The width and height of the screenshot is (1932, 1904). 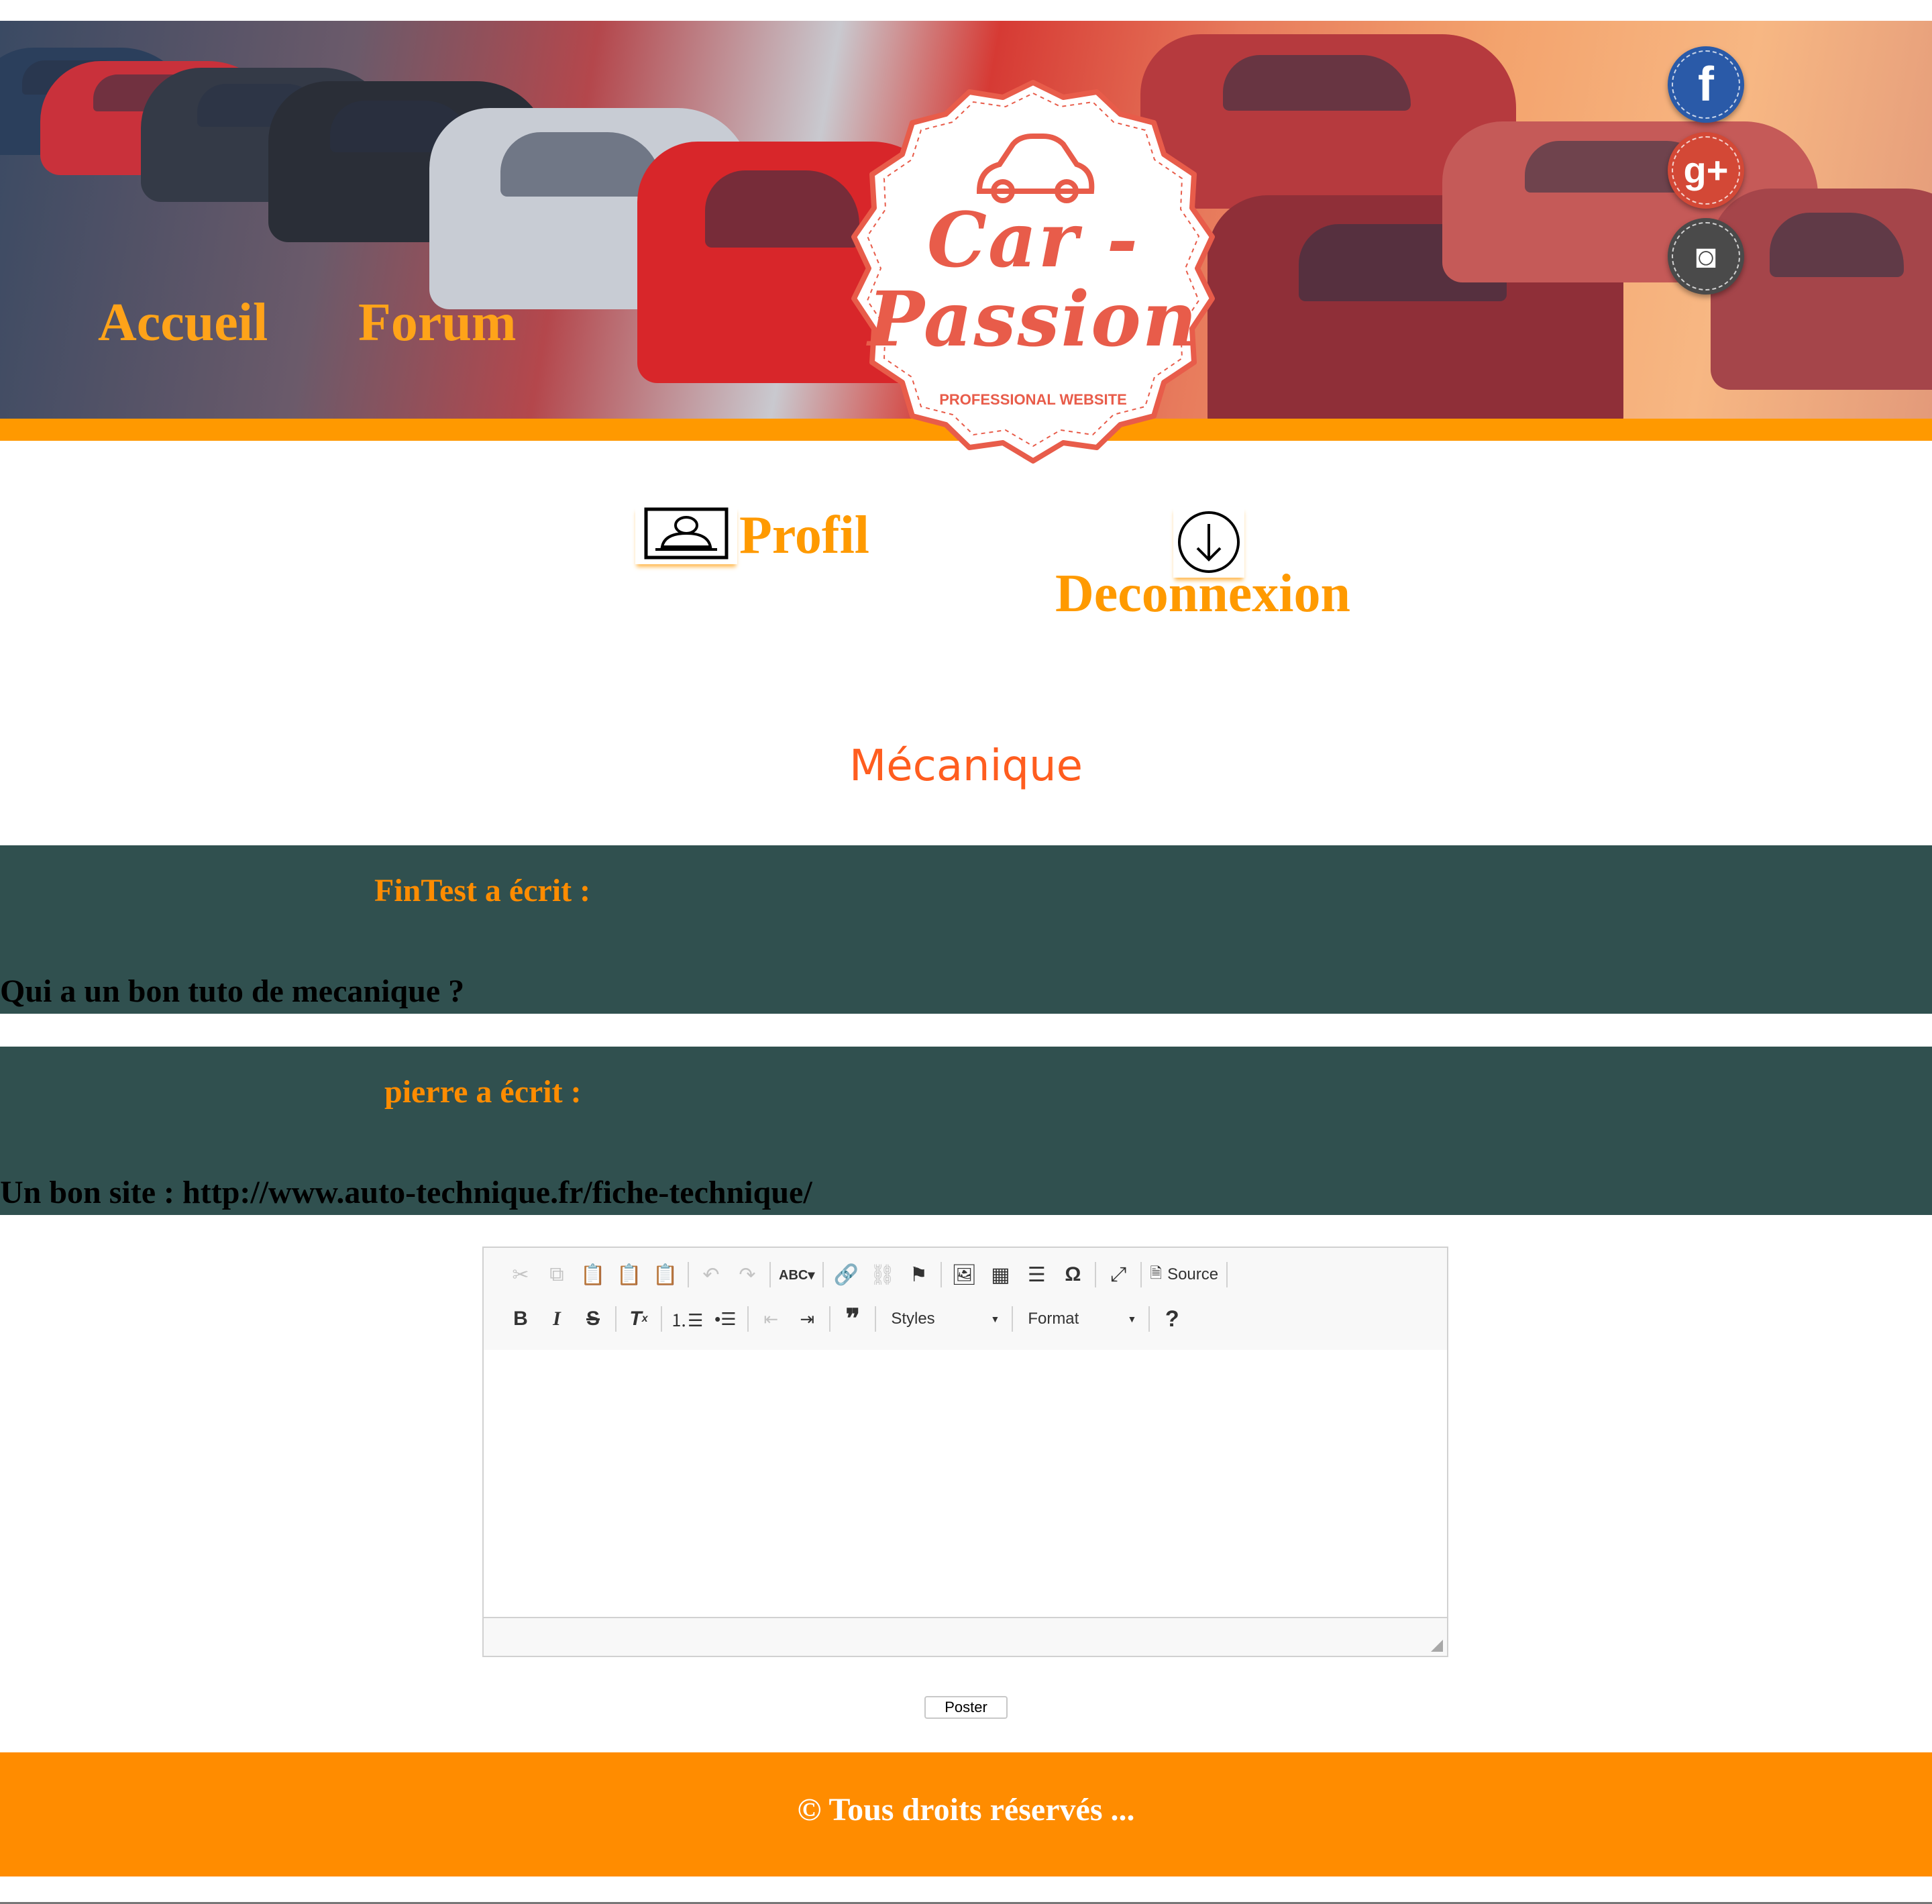 What do you see at coordinates (1033, 400) in the screenshot?
I see `logo-subtitle: PROFESSIONAL WEBSITE` at bounding box center [1033, 400].